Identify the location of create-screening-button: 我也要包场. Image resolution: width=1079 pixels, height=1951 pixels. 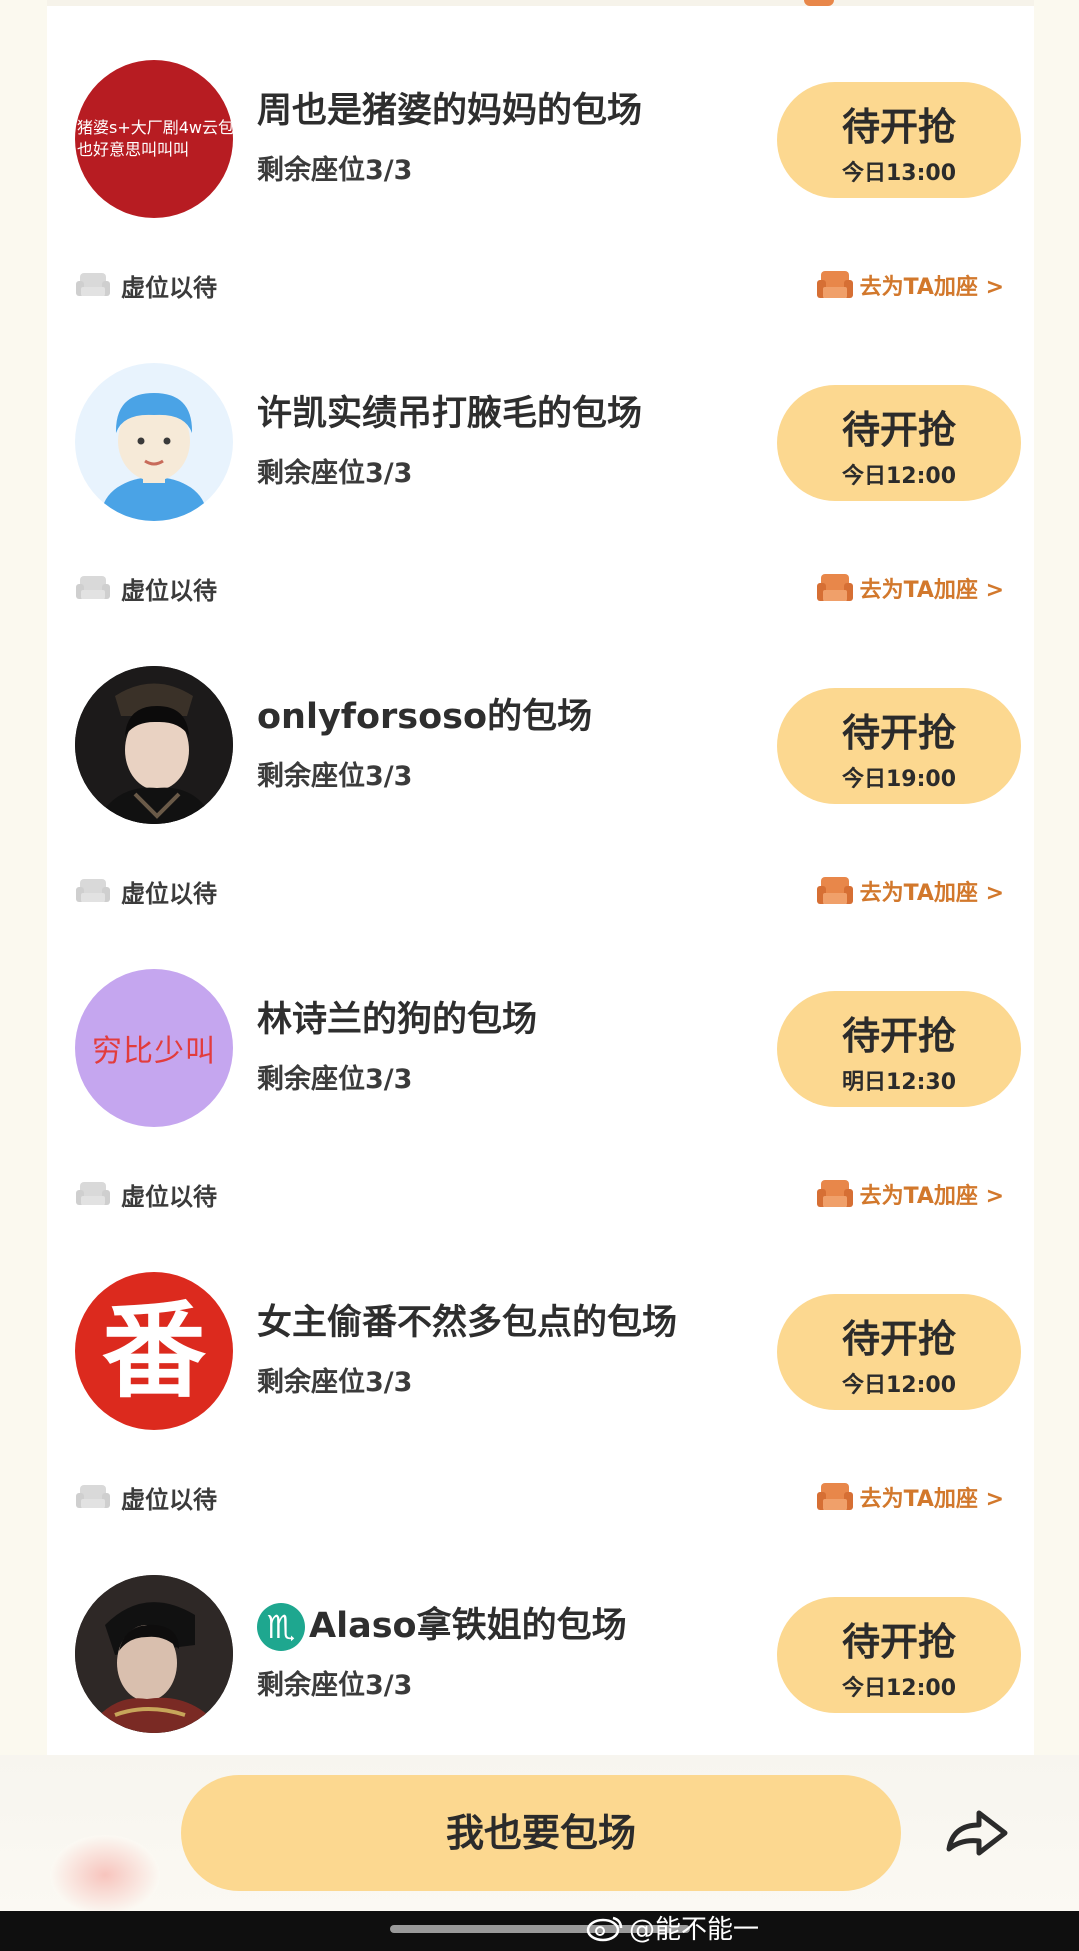
(541, 1833).